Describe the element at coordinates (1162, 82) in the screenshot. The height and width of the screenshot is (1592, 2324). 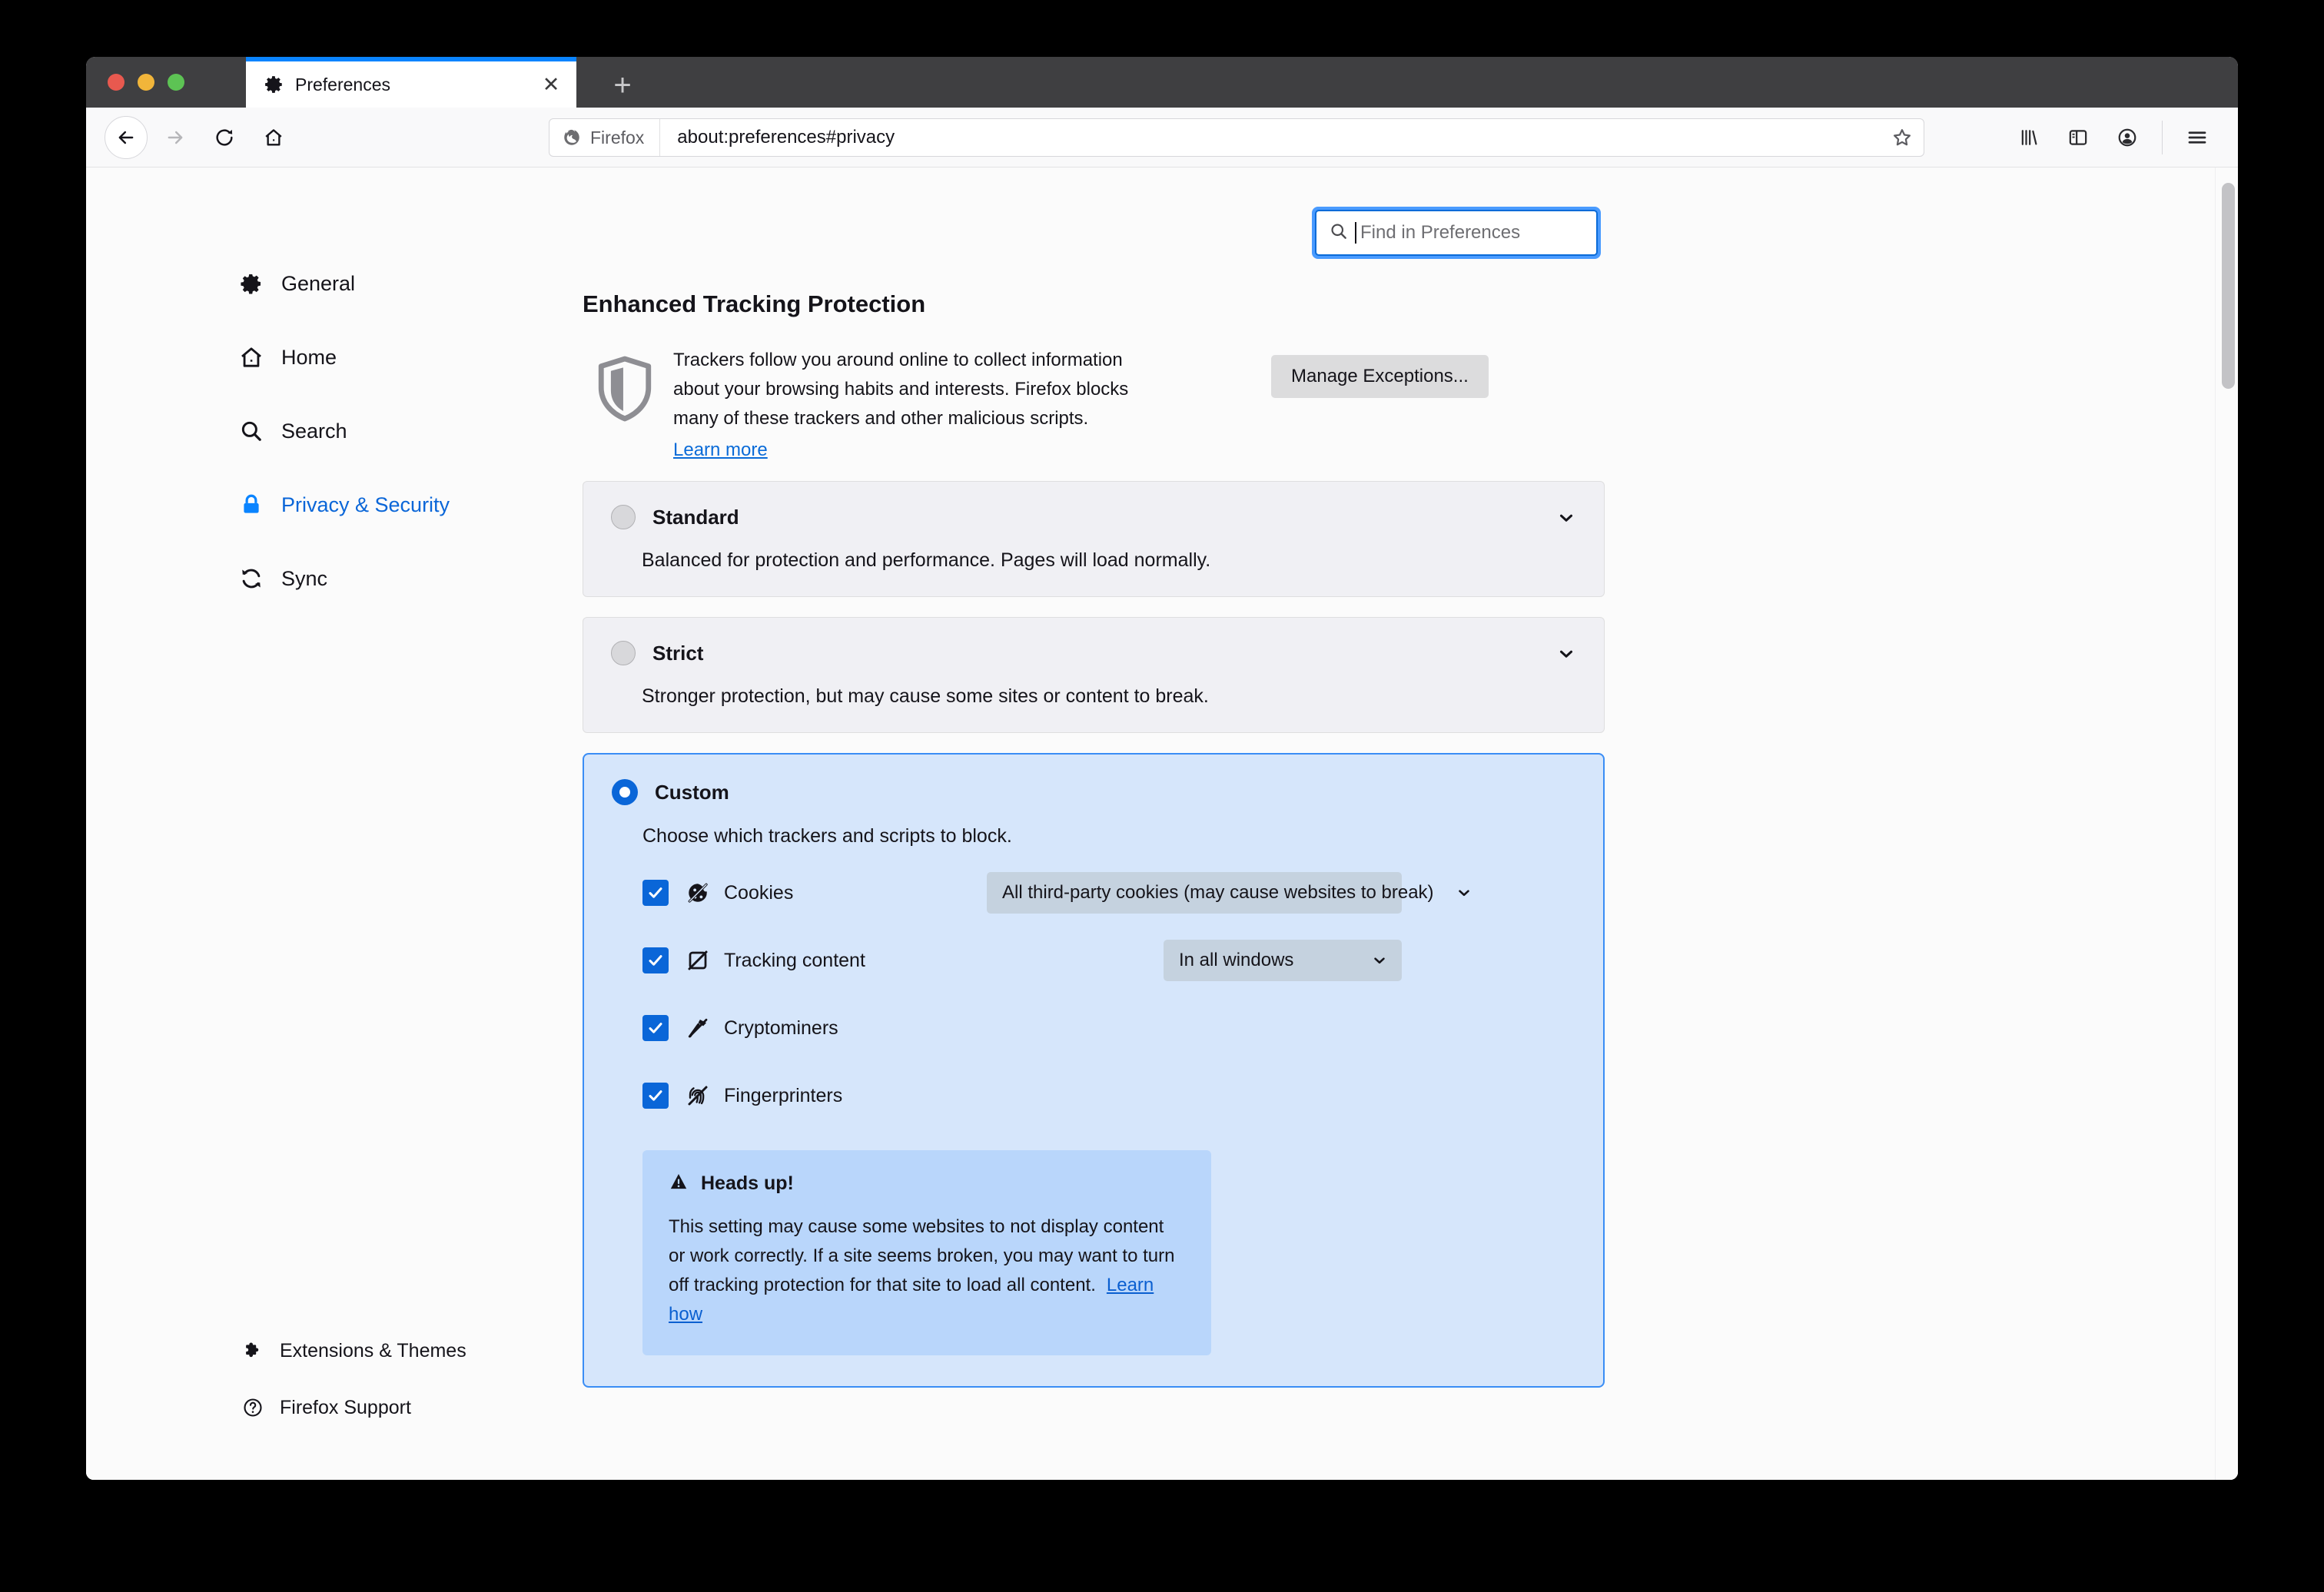
I see `tab-strip: Preferences ✕ +` at that location.